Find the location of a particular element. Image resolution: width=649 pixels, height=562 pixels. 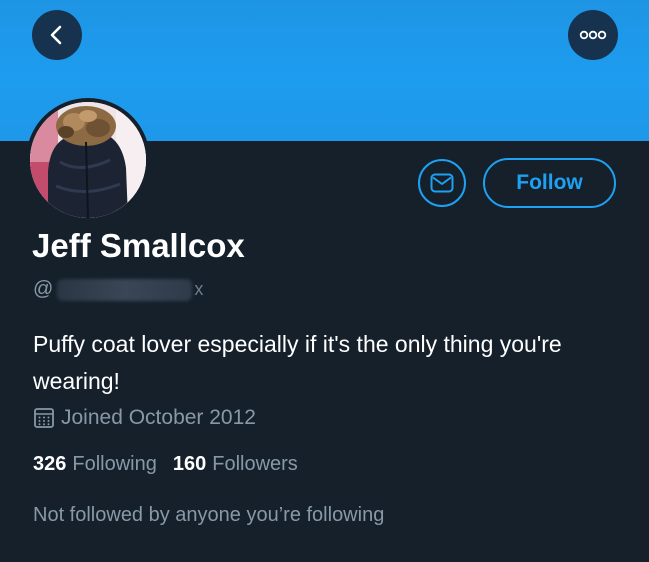

avatar-photo is located at coordinates (88, 160).